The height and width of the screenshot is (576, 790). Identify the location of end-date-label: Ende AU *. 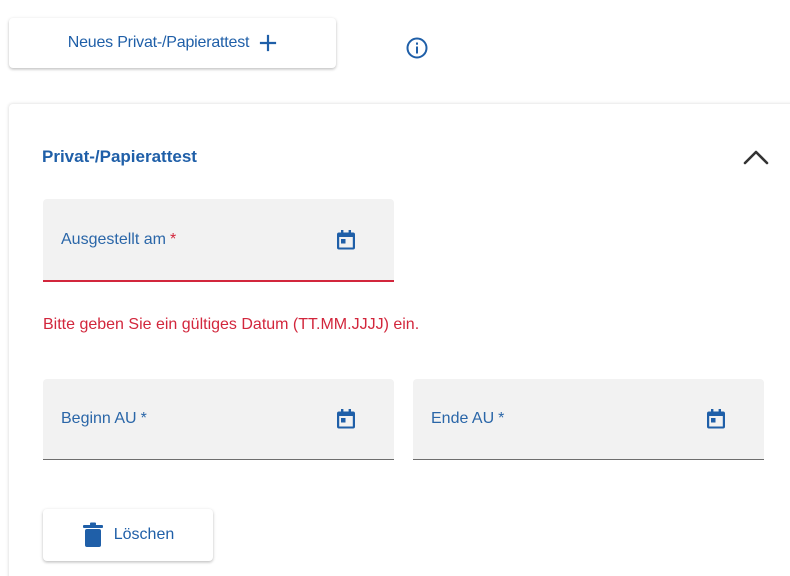
(468, 418).